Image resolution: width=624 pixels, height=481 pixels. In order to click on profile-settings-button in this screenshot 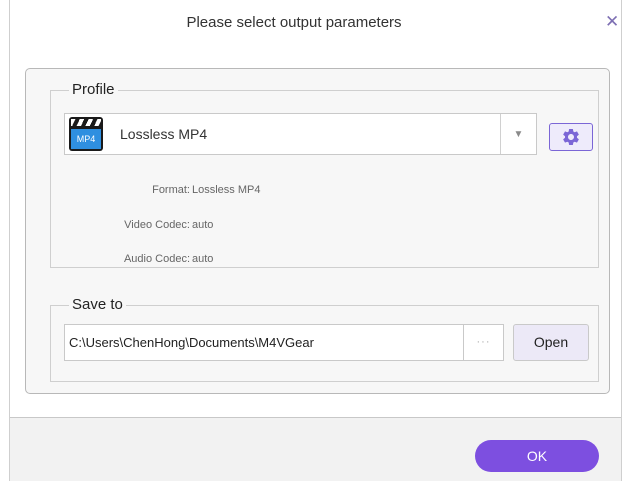, I will do `click(571, 137)`.